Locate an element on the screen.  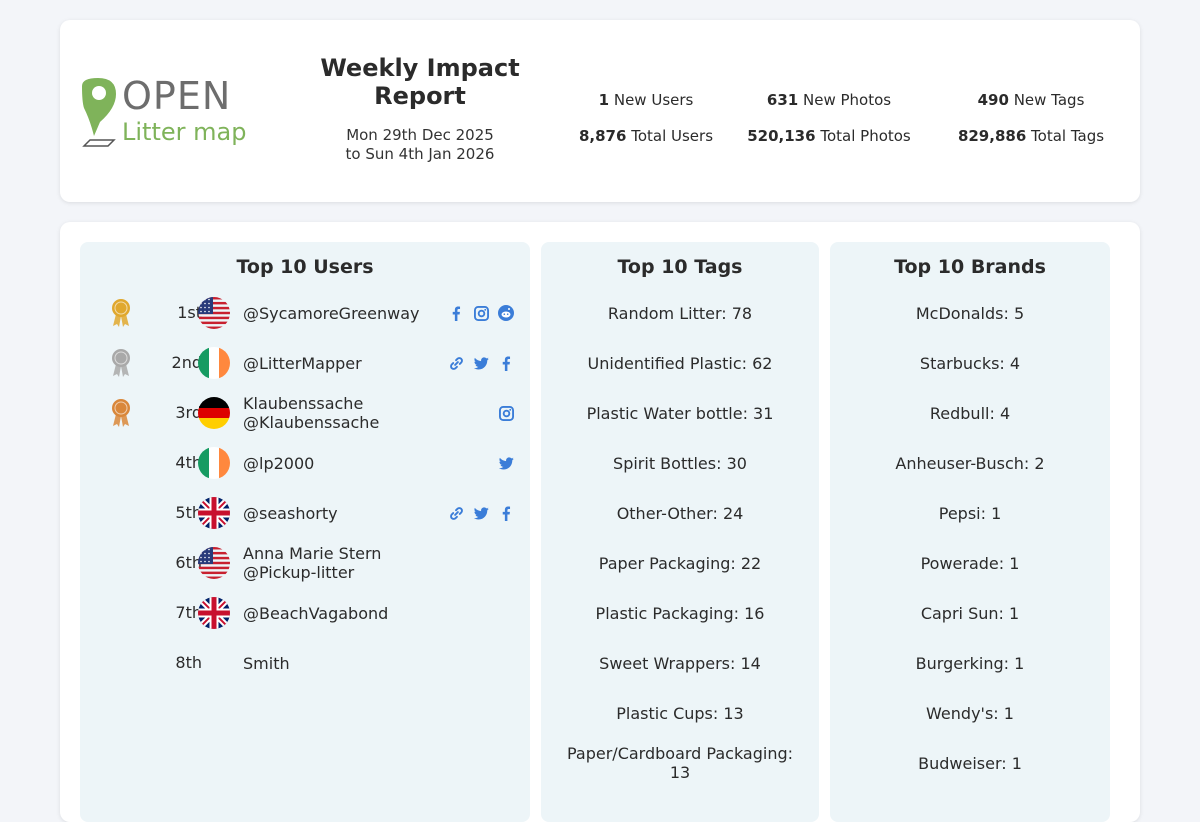
brand-list-item: Anheuser-Busch: 2 is located at coordinates (970, 463).